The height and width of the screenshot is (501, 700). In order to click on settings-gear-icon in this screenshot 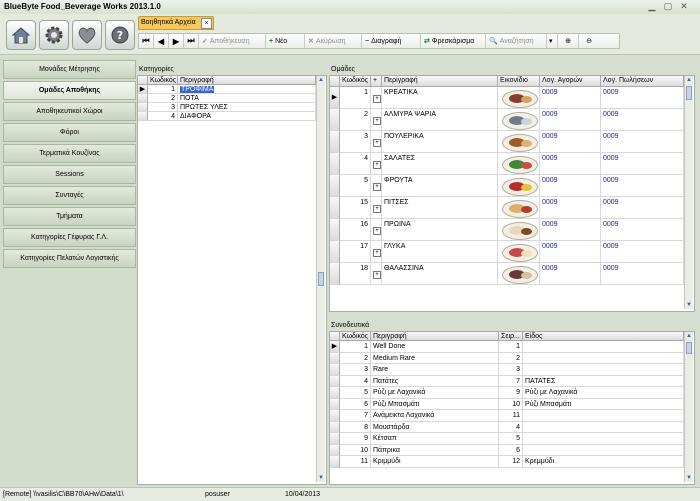, I will do `click(54, 35)`.